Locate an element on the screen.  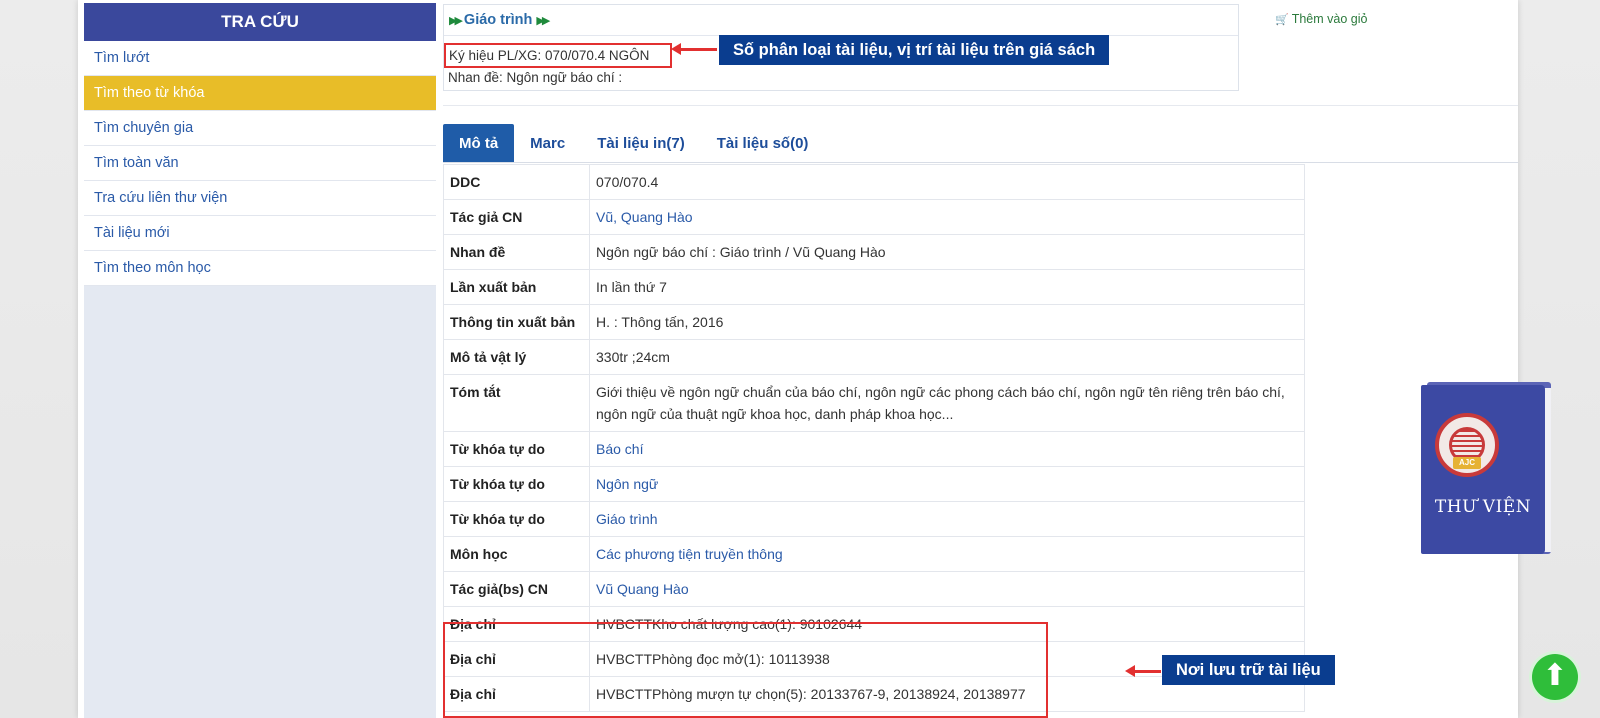
table-row: Tác giả(bs) CN Vũ Quang Hào is located at coordinates (874, 589).